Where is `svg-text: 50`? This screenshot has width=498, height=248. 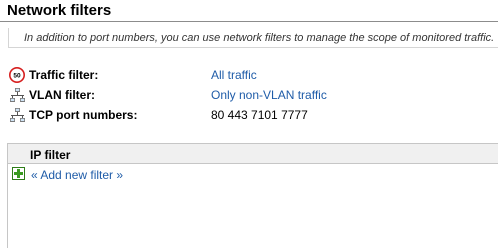
svg-text: 50 is located at coordinates (17, 76).